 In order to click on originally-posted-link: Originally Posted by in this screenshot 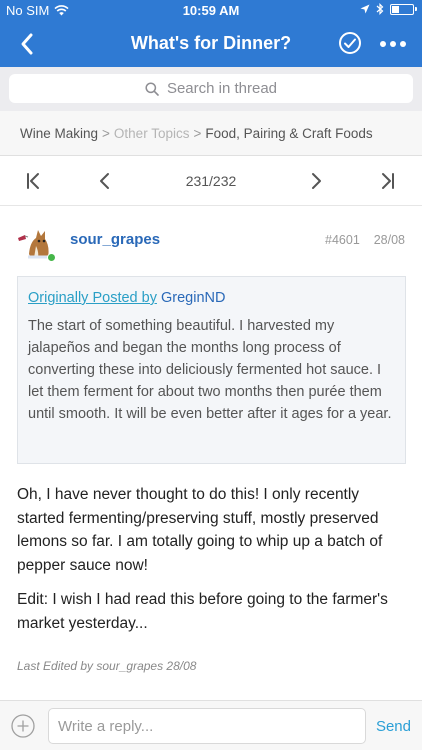, I will do `click(92, 298)`.